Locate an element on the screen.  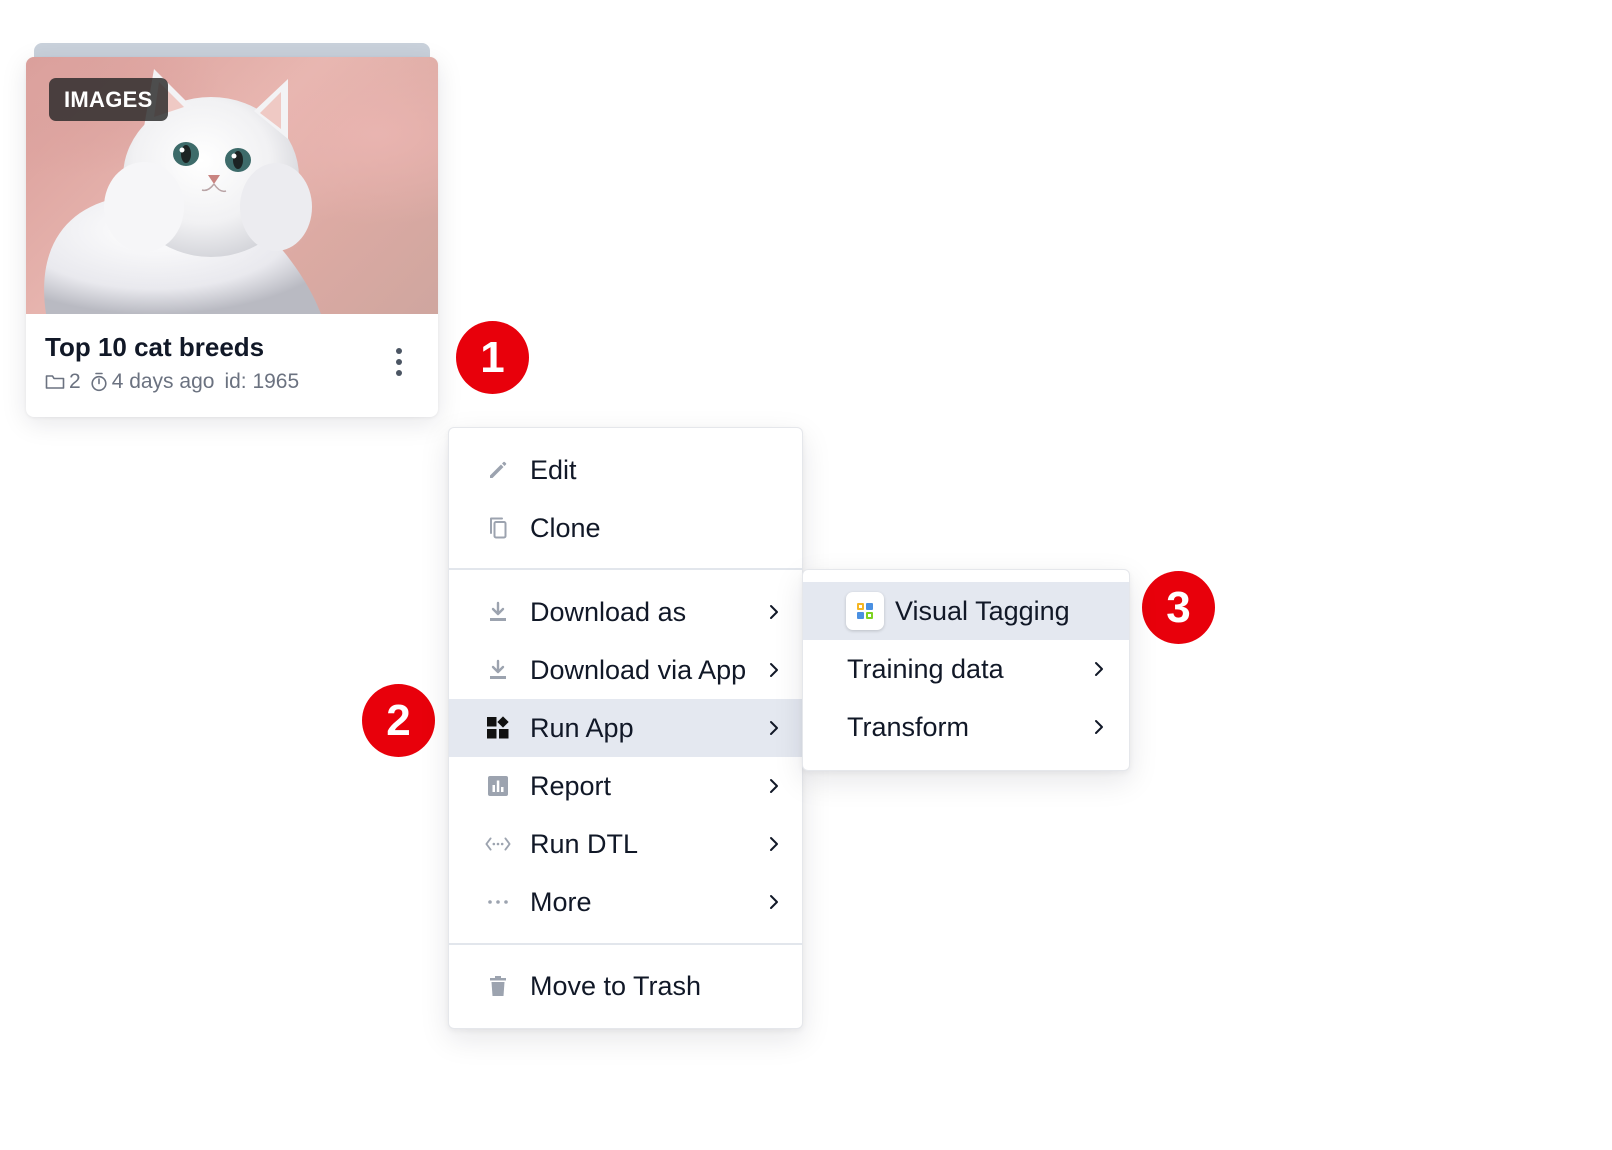
menu-item-download-via-app: Download via App is located at coordinates (625, 670).